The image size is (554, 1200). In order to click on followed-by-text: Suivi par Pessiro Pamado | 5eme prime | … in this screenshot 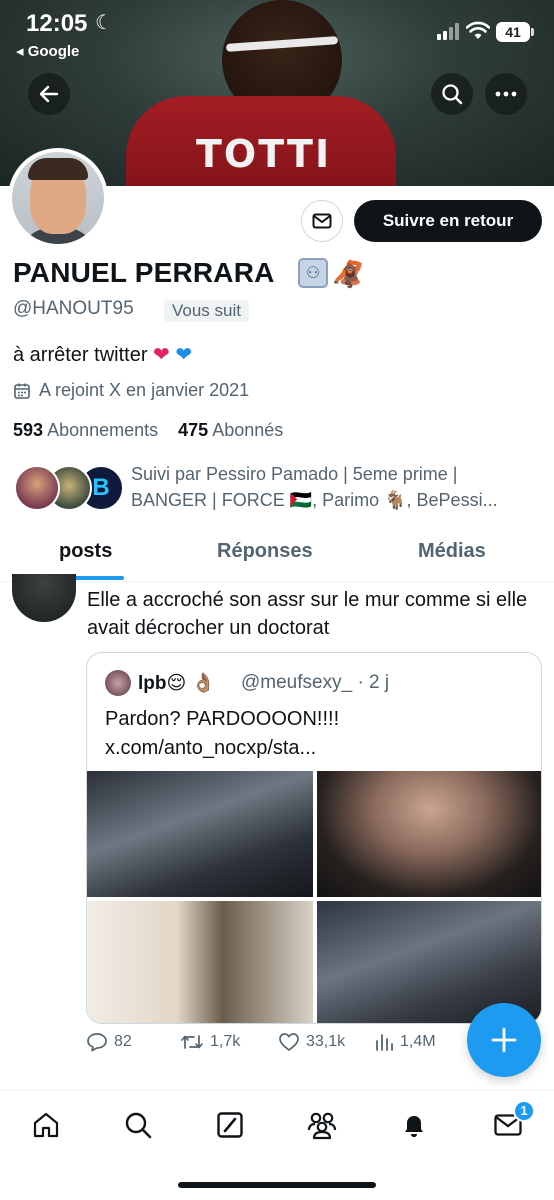, I will do `click(333, 487)`.